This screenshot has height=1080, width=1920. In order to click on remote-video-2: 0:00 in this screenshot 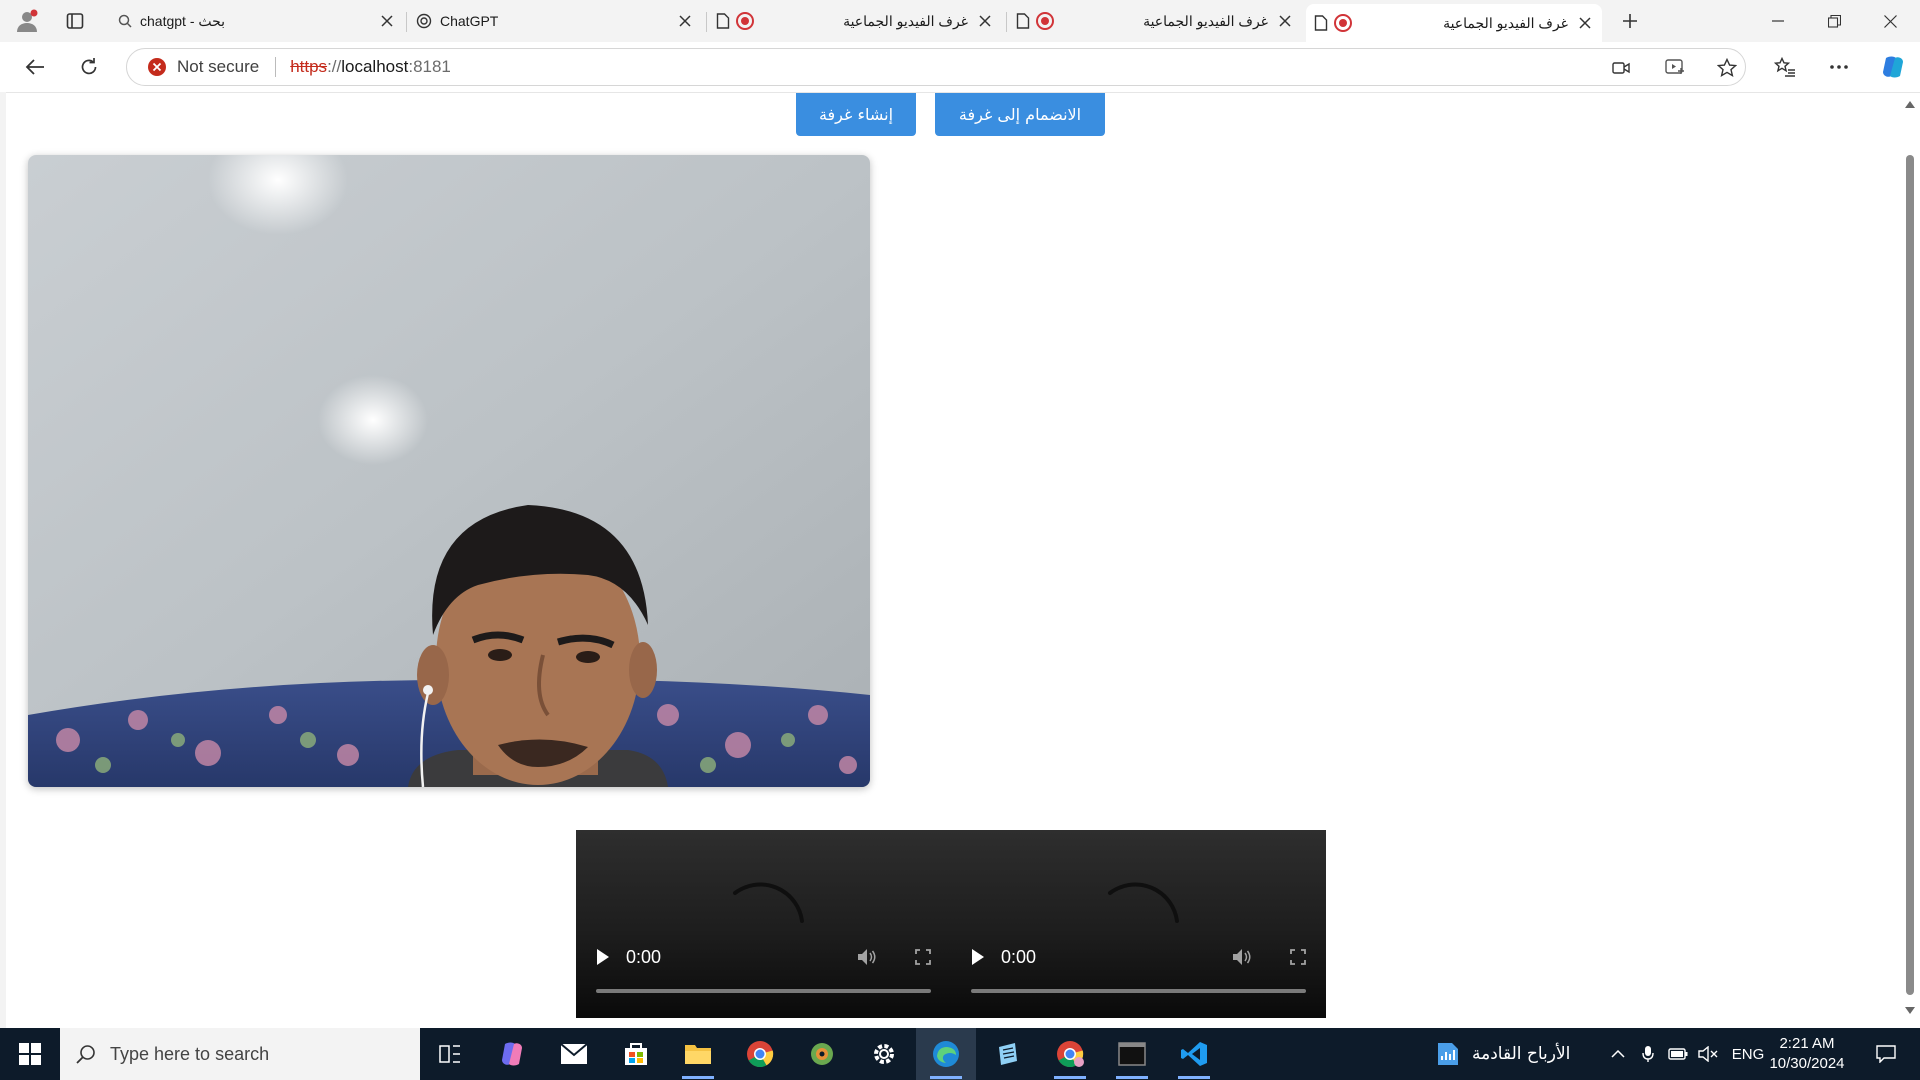, I will do `click(1138, 924)`.